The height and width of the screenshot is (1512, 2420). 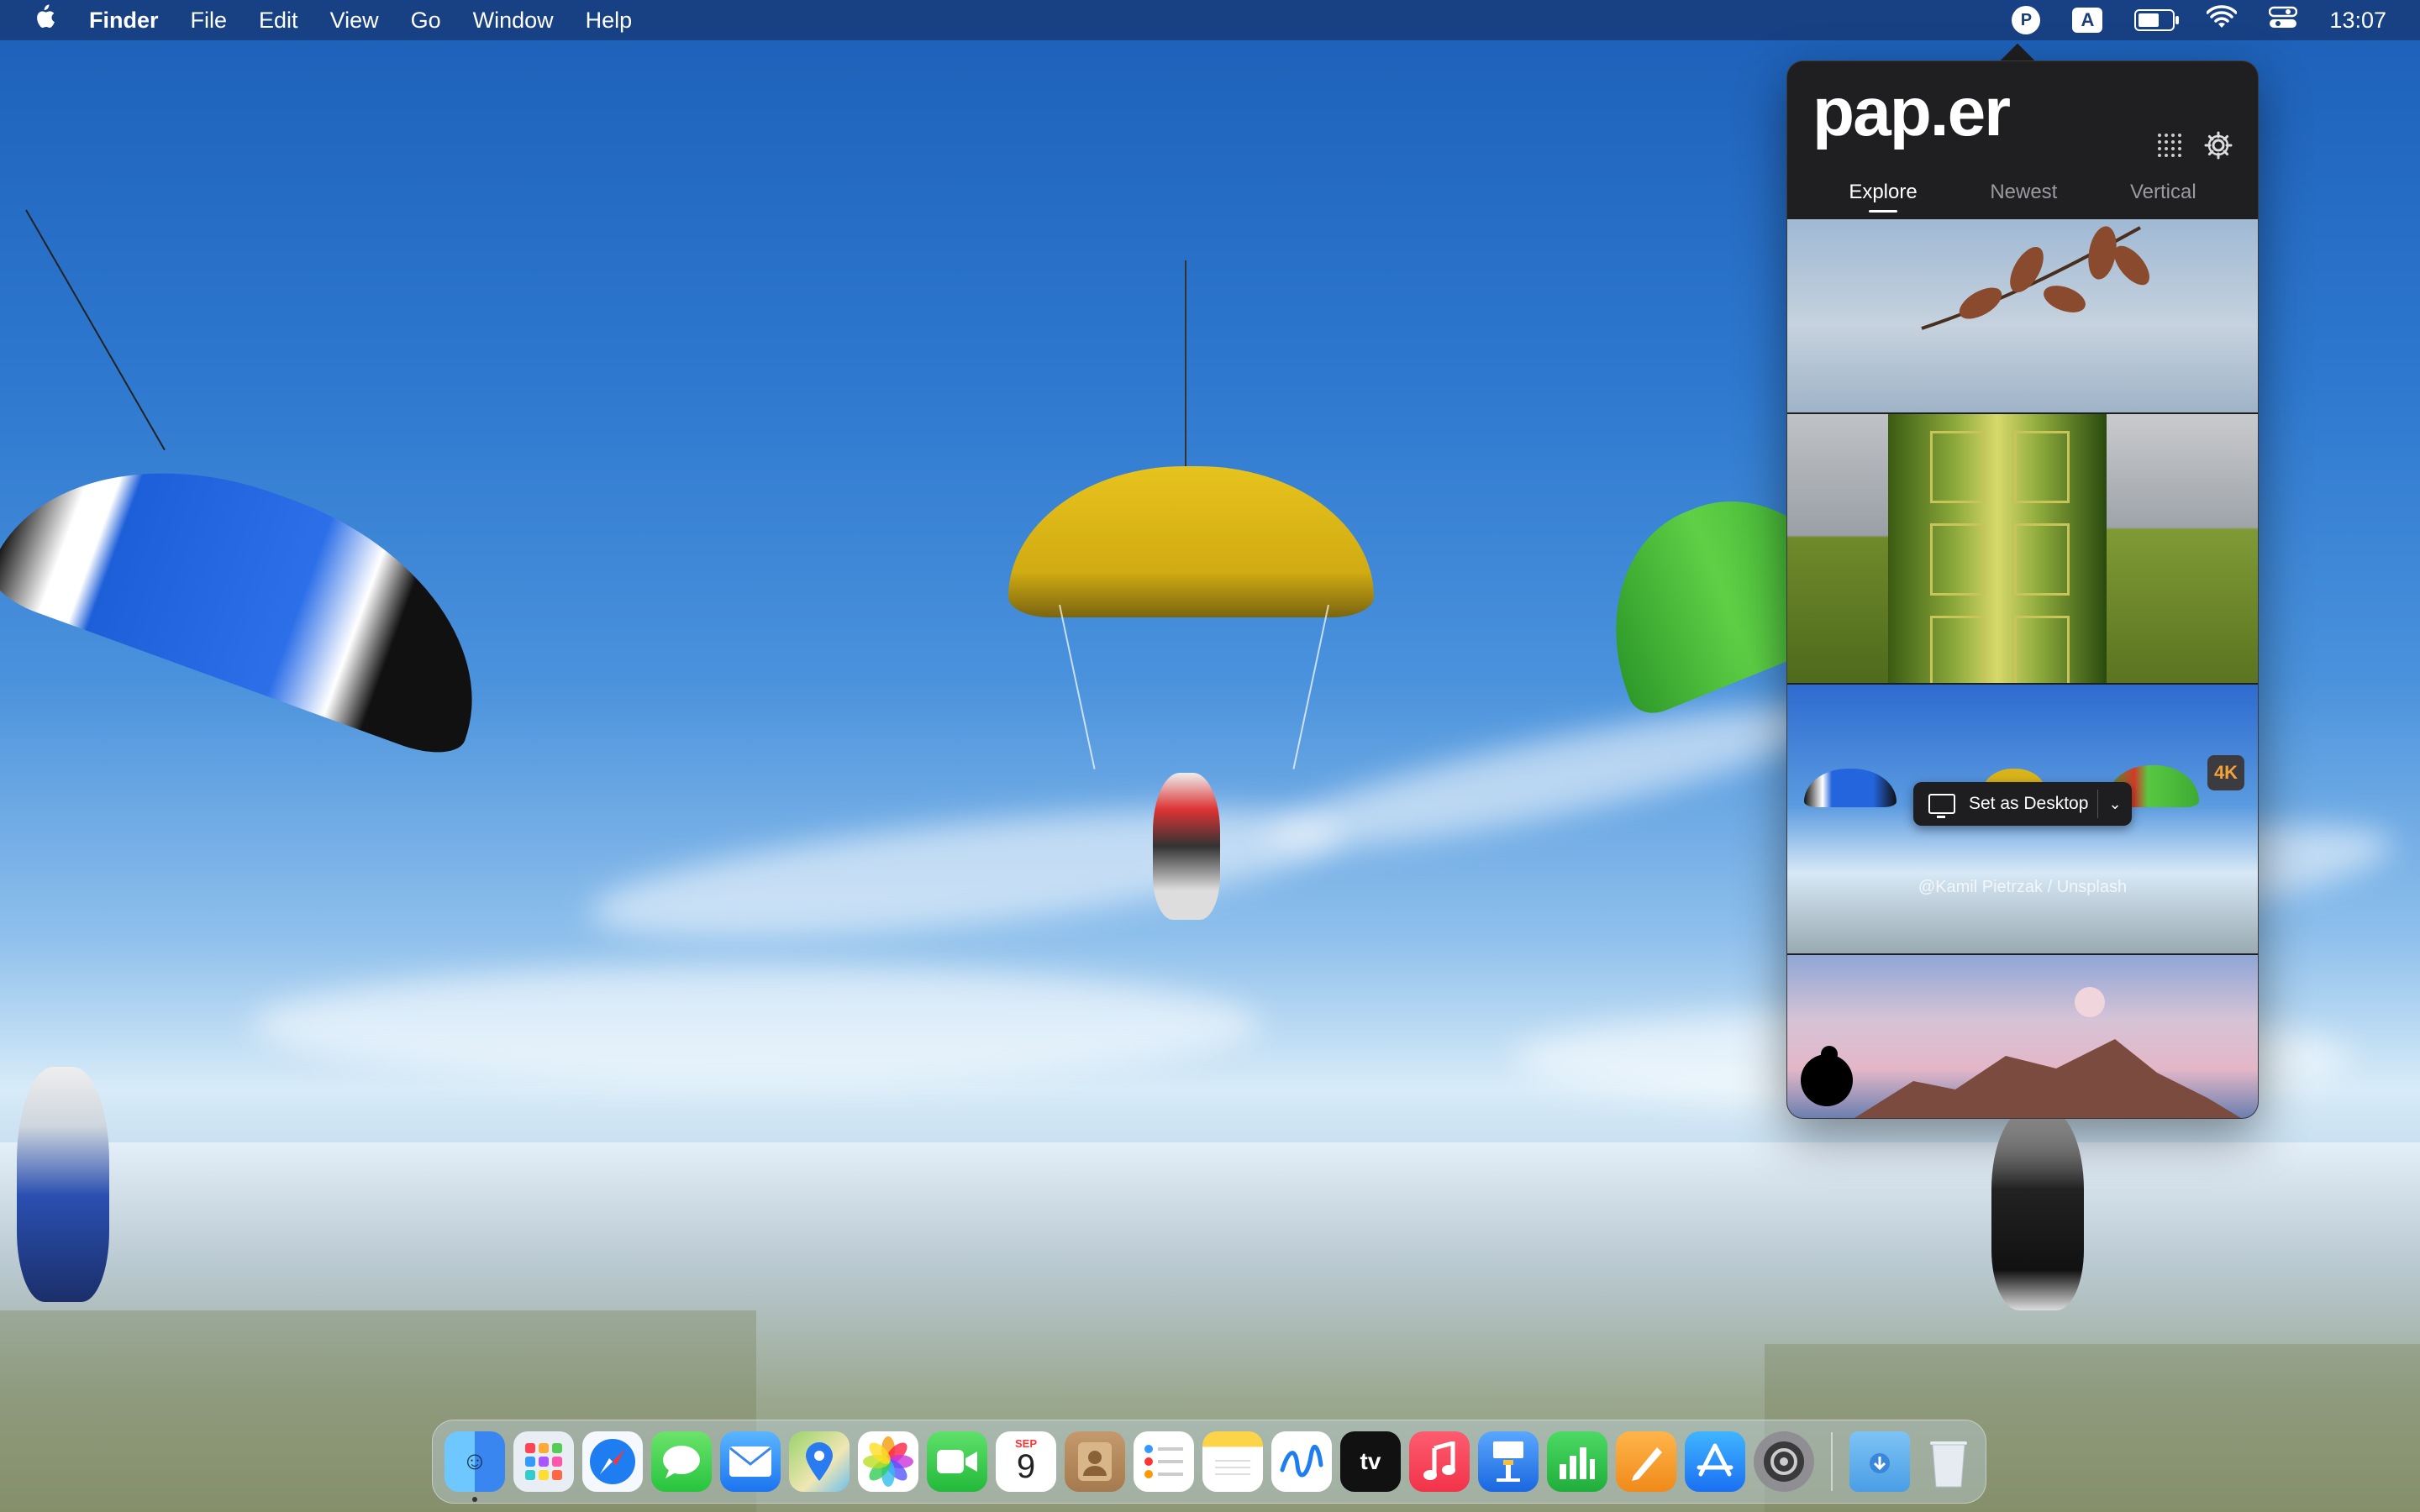 What do you see at coordinates (2169, 145) in the screenshot?
I see `grid-dots-icon` at bounding box center [2169, 145].